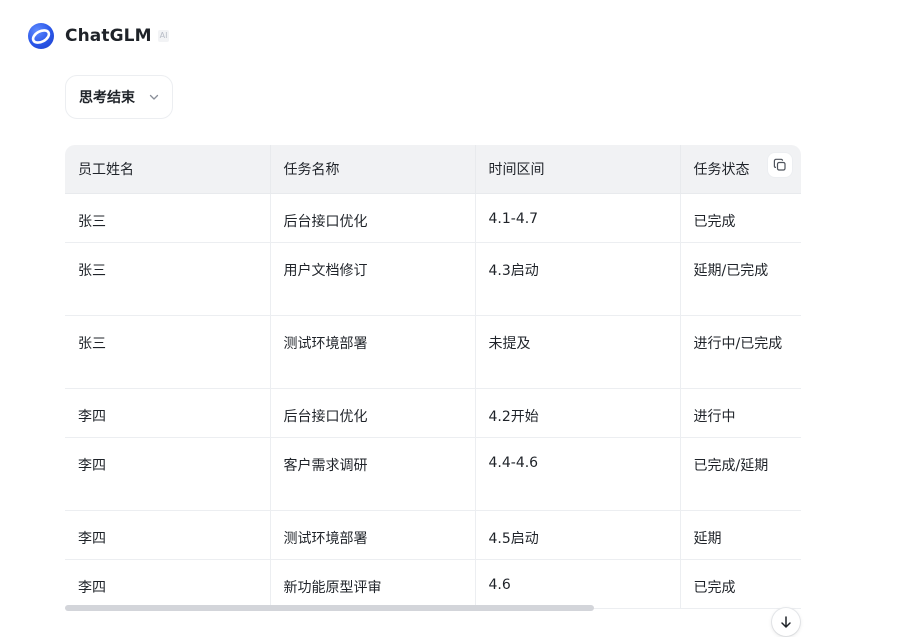 Image resolution: width=897 pixels, height=637 pixels. What do you see at coordinates (108, 36) in the screenshot?
I see `brand-name: ChatGLM` at bounding box center [108, 36].